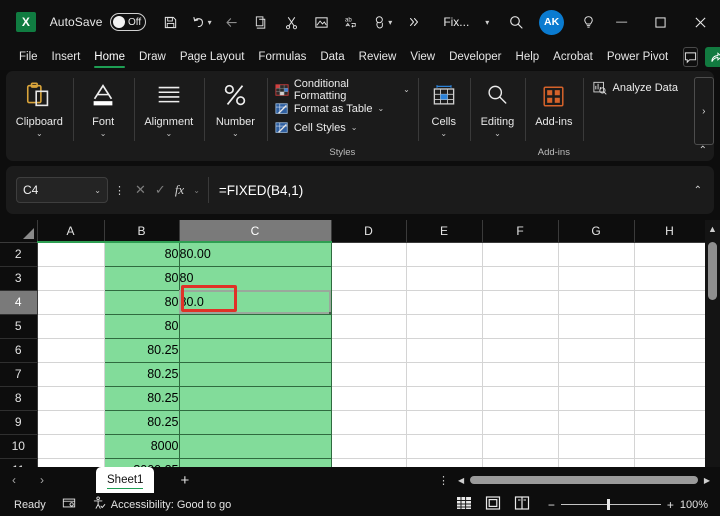  I want to click on vertical-scrollbar: ▲, so click(712, 343).